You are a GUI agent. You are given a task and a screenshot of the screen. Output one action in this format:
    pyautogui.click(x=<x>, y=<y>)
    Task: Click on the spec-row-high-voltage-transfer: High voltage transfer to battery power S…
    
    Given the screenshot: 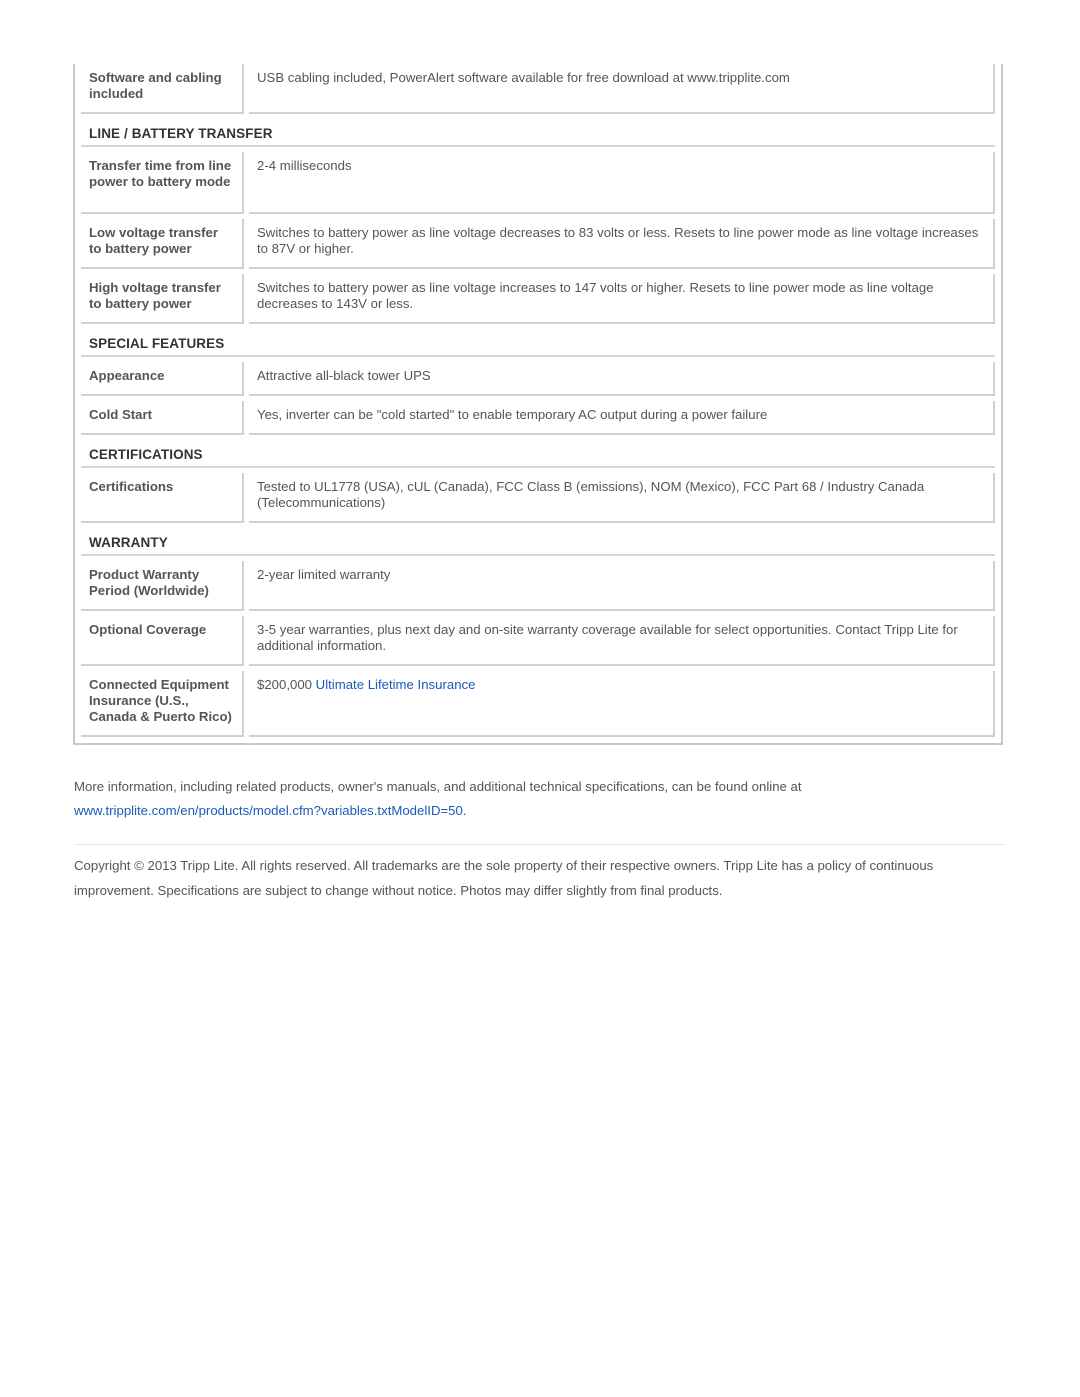 What is the action you would take?
    pyautogui.click(x=538, y=299)
    